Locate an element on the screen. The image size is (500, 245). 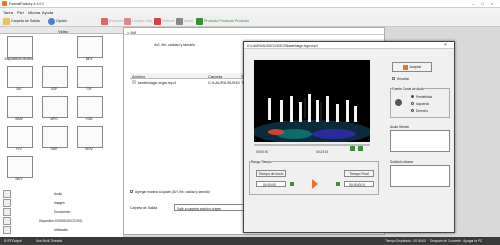
option-button: Opción is located at coordinates (57, 21).